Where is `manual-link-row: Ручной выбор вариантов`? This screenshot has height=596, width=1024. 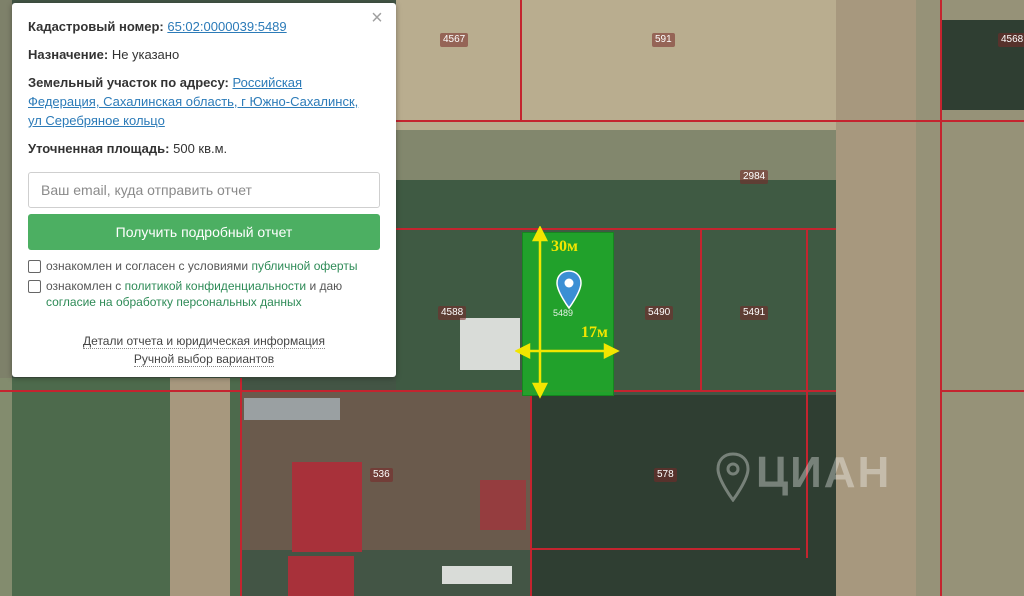 manual-link-row: Ручной выбор вариантов is located at coordinates (204, 359).